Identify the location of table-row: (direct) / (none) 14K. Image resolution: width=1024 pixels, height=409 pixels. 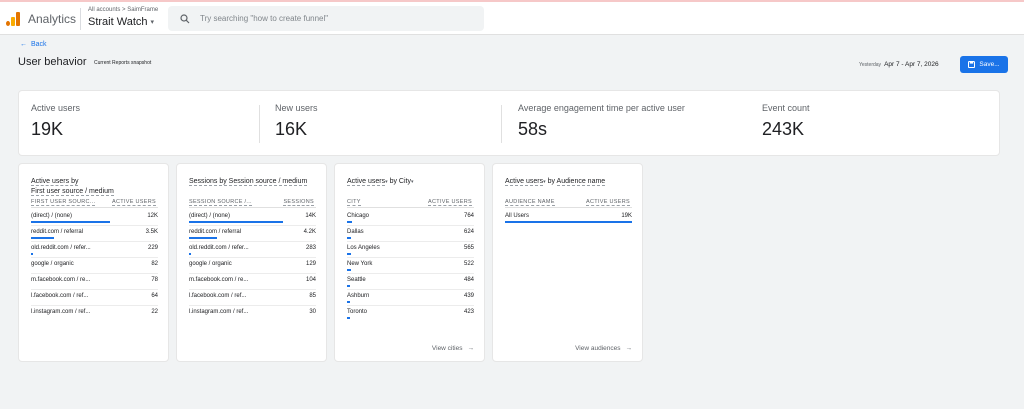
(252, 218).